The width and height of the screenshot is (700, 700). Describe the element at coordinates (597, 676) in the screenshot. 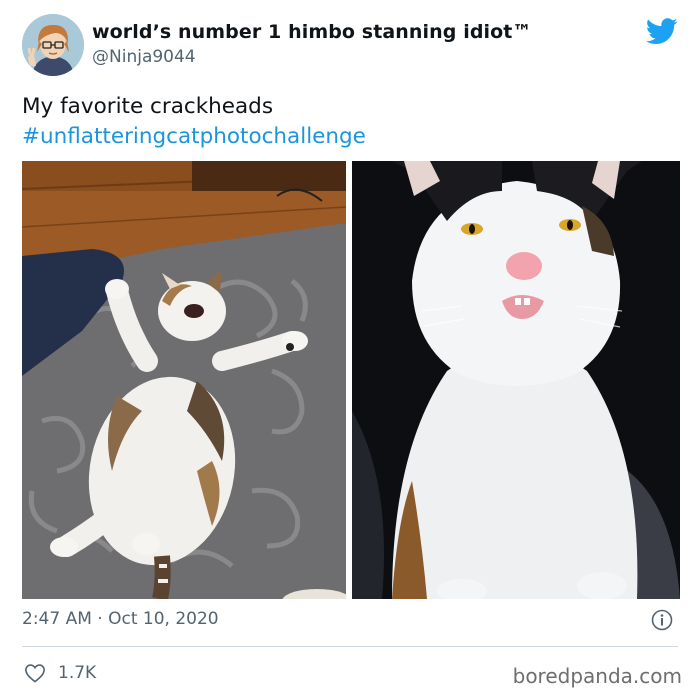

I see `watermark: boredpanda.com` at that location.